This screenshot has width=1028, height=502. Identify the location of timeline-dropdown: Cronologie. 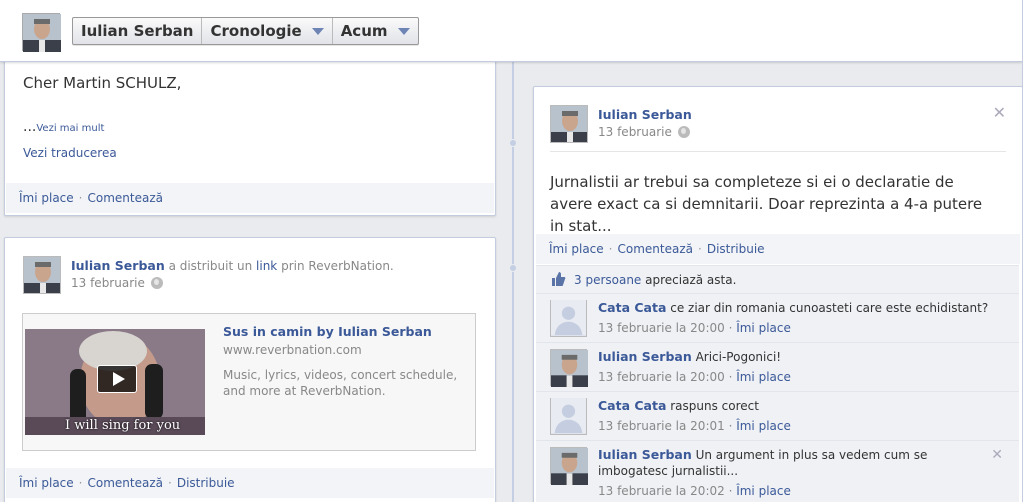
(267, 31).